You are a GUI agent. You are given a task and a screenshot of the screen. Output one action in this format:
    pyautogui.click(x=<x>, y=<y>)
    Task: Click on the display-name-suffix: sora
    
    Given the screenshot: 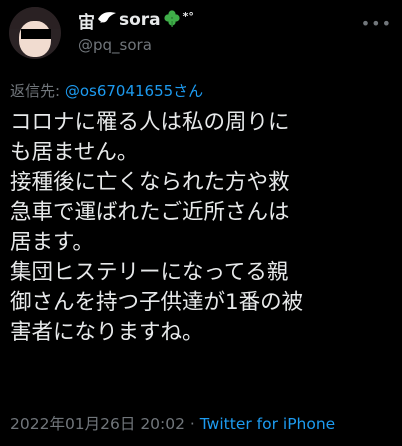 What is the action you would take?
    pyautogui.click(x=140, y=20)
    